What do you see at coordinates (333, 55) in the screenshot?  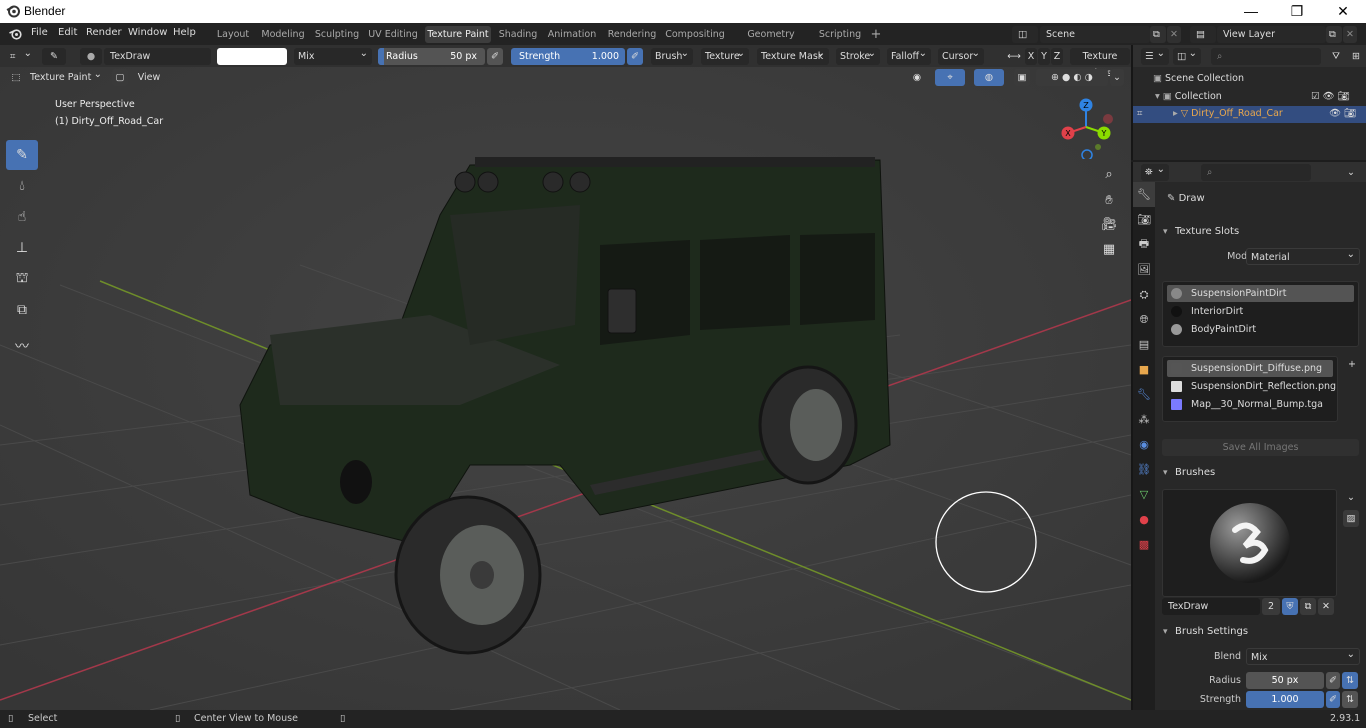 I see `blend-mode-dropdown: Mix` at bounding box center [333, 55].